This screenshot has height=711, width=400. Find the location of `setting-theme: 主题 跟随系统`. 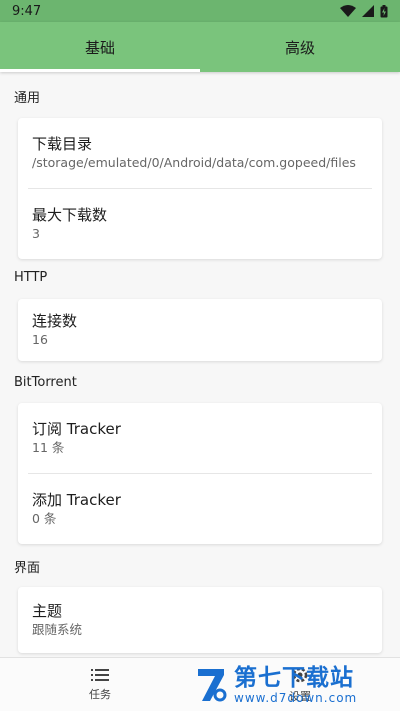

setting-theme: 主题 跟随系统 is located at coordinates (200, 620).